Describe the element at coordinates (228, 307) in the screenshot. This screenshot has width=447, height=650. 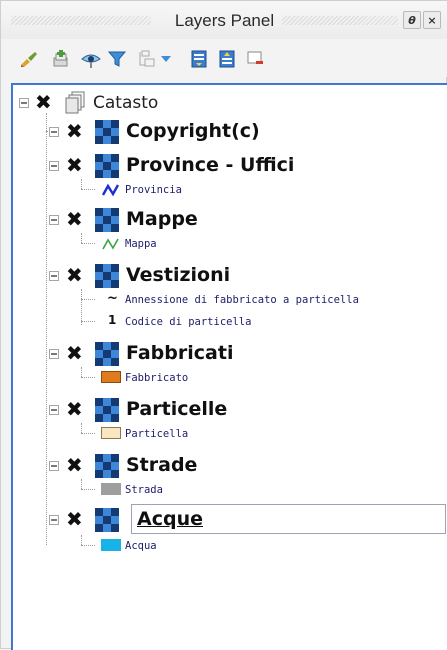
I see `legend-item: ~ Annessione di fabbricato a particella` at that location.